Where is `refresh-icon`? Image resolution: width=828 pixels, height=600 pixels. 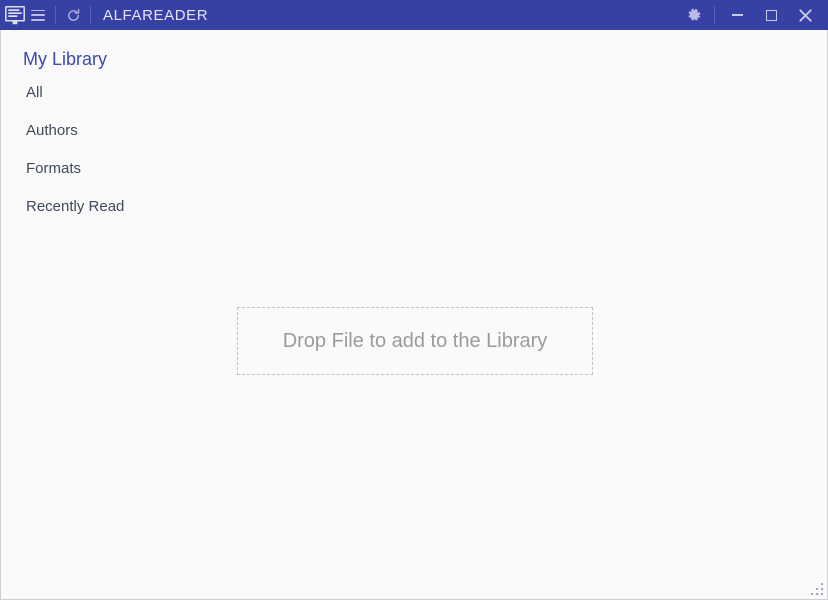 refresh-icon is located at coordinates (73, 14).